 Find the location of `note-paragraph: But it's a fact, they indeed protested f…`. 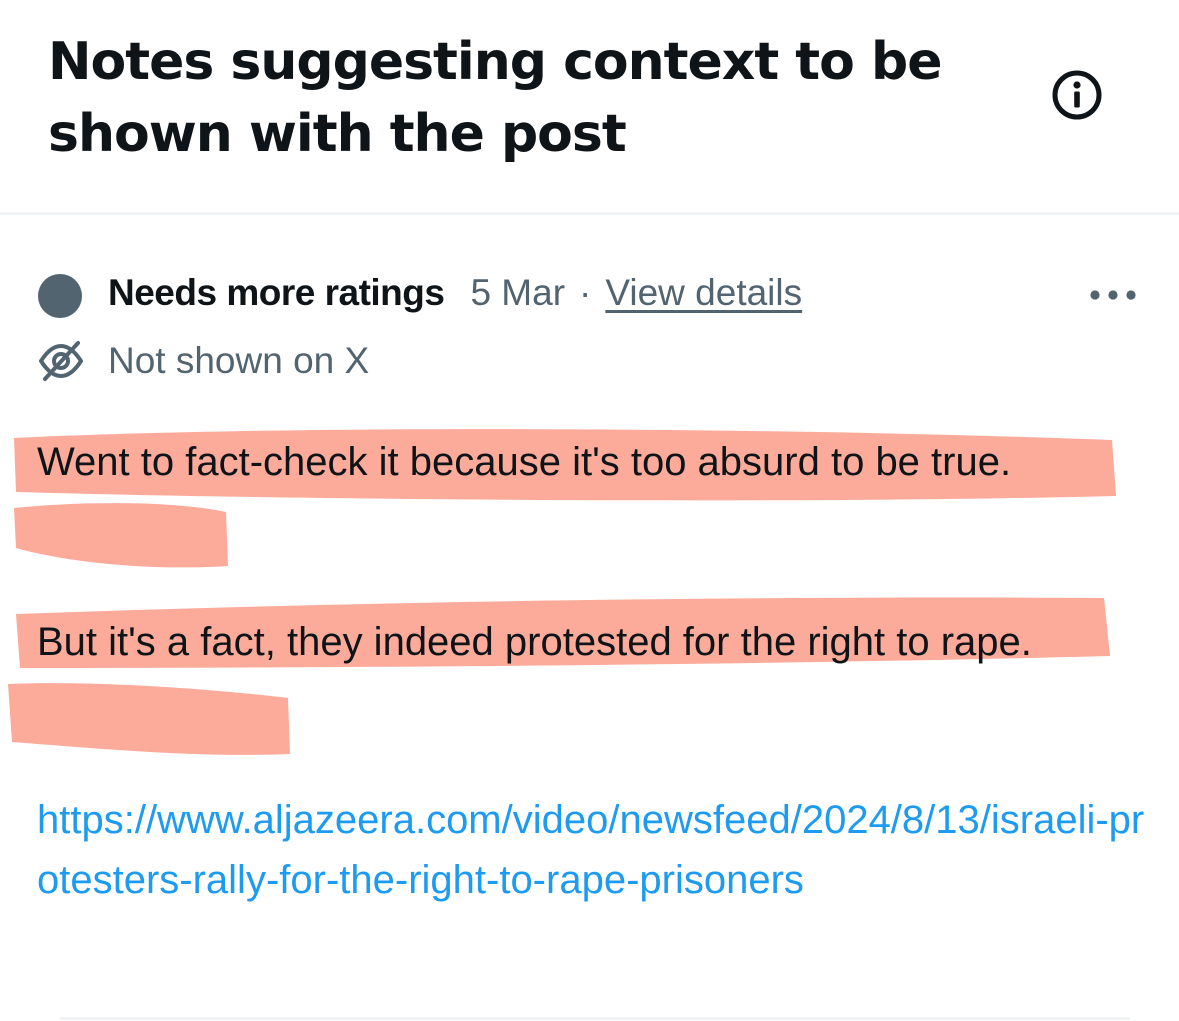

note-paragraph: But it's a fact, they indeed protested f… is located at coordinates (534, 642).